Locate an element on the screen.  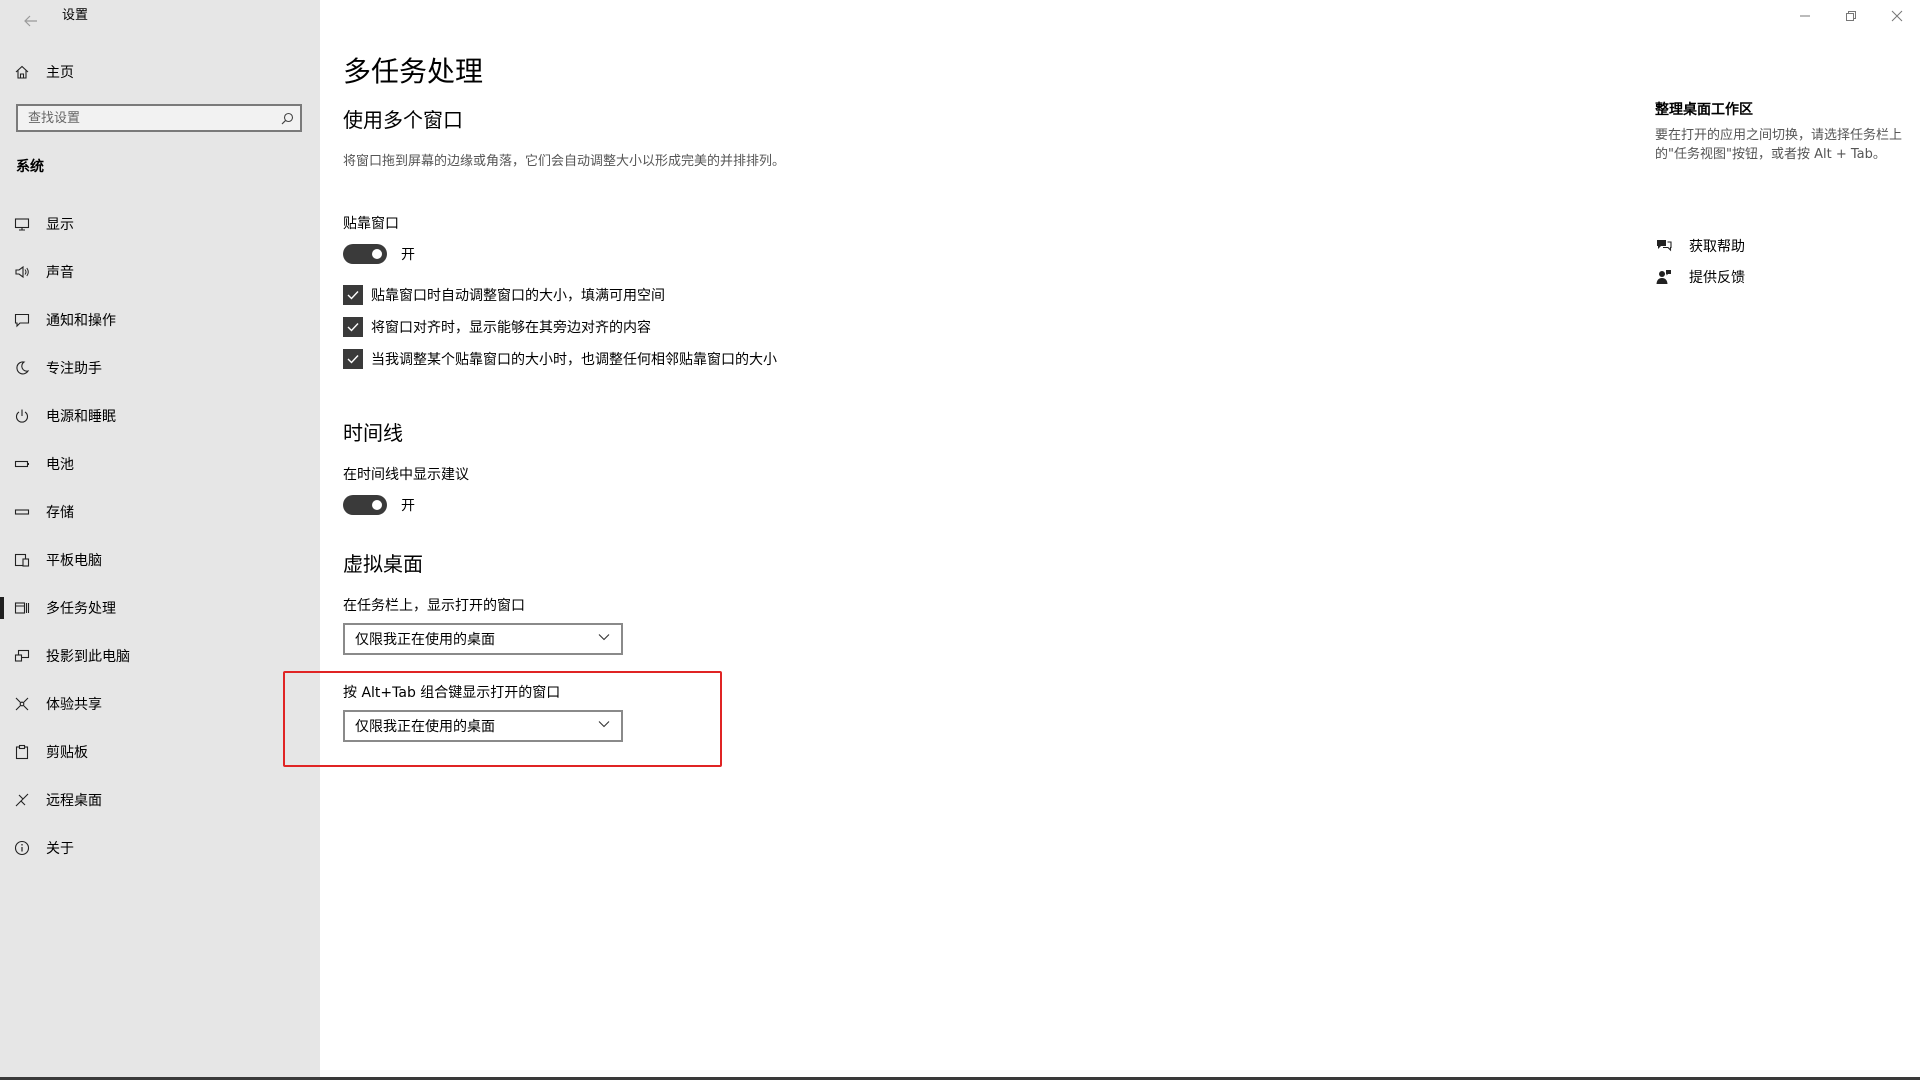
sidebar-item-label: 声音 is located at coordinates (60, 273).